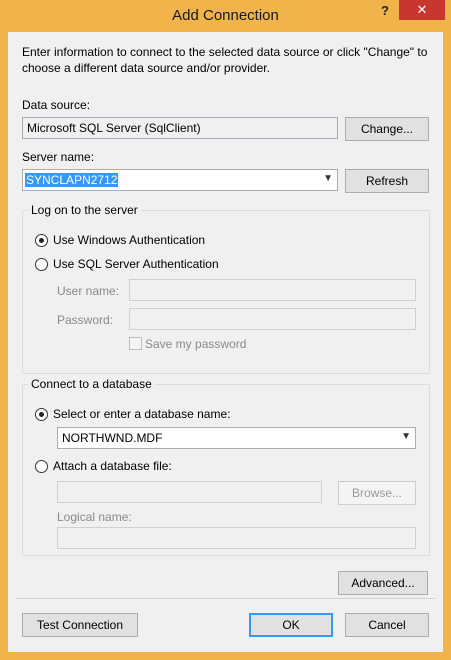 The width and height of the screenshot is (451, 660). I want to click on select-database-label: Select or enter a database name:, so click(141, 414).